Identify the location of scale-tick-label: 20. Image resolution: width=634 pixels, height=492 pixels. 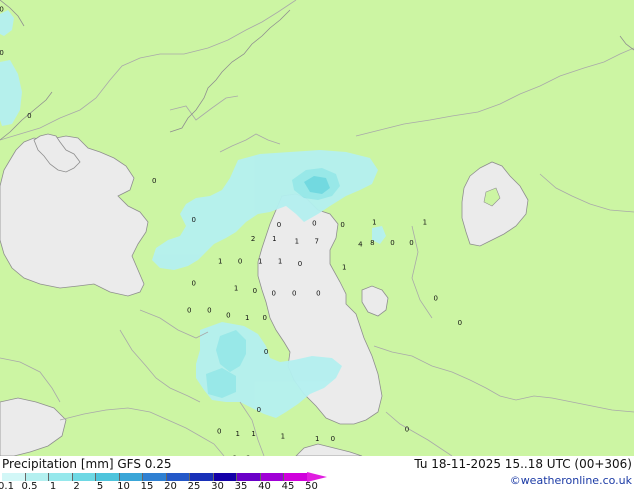
(170, 486).